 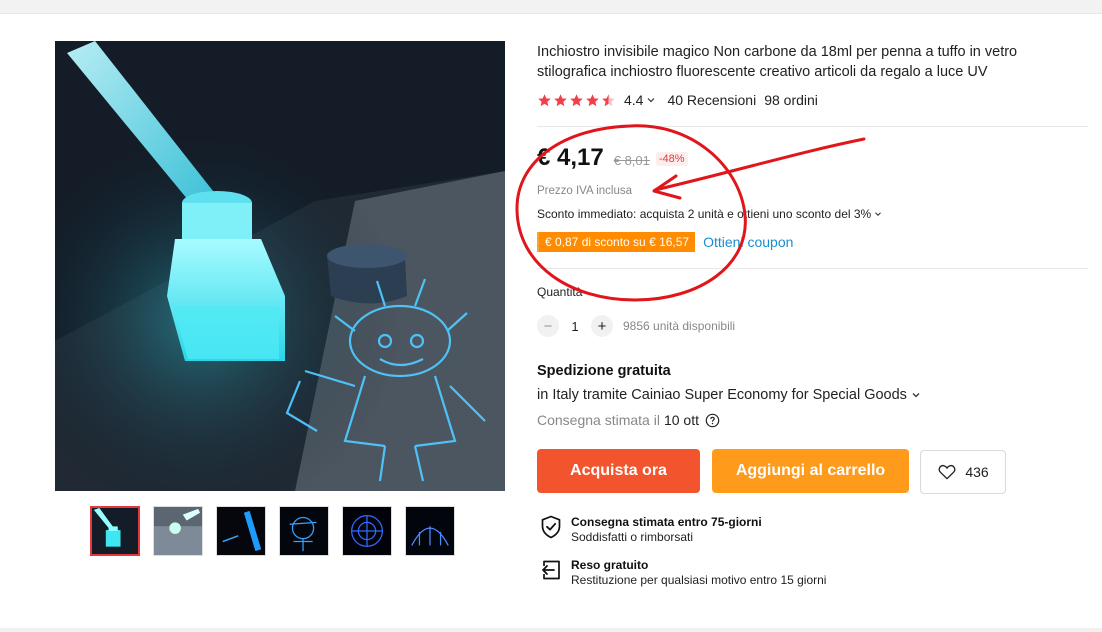 I want to click on return-icon, so click(x=551, y=570).